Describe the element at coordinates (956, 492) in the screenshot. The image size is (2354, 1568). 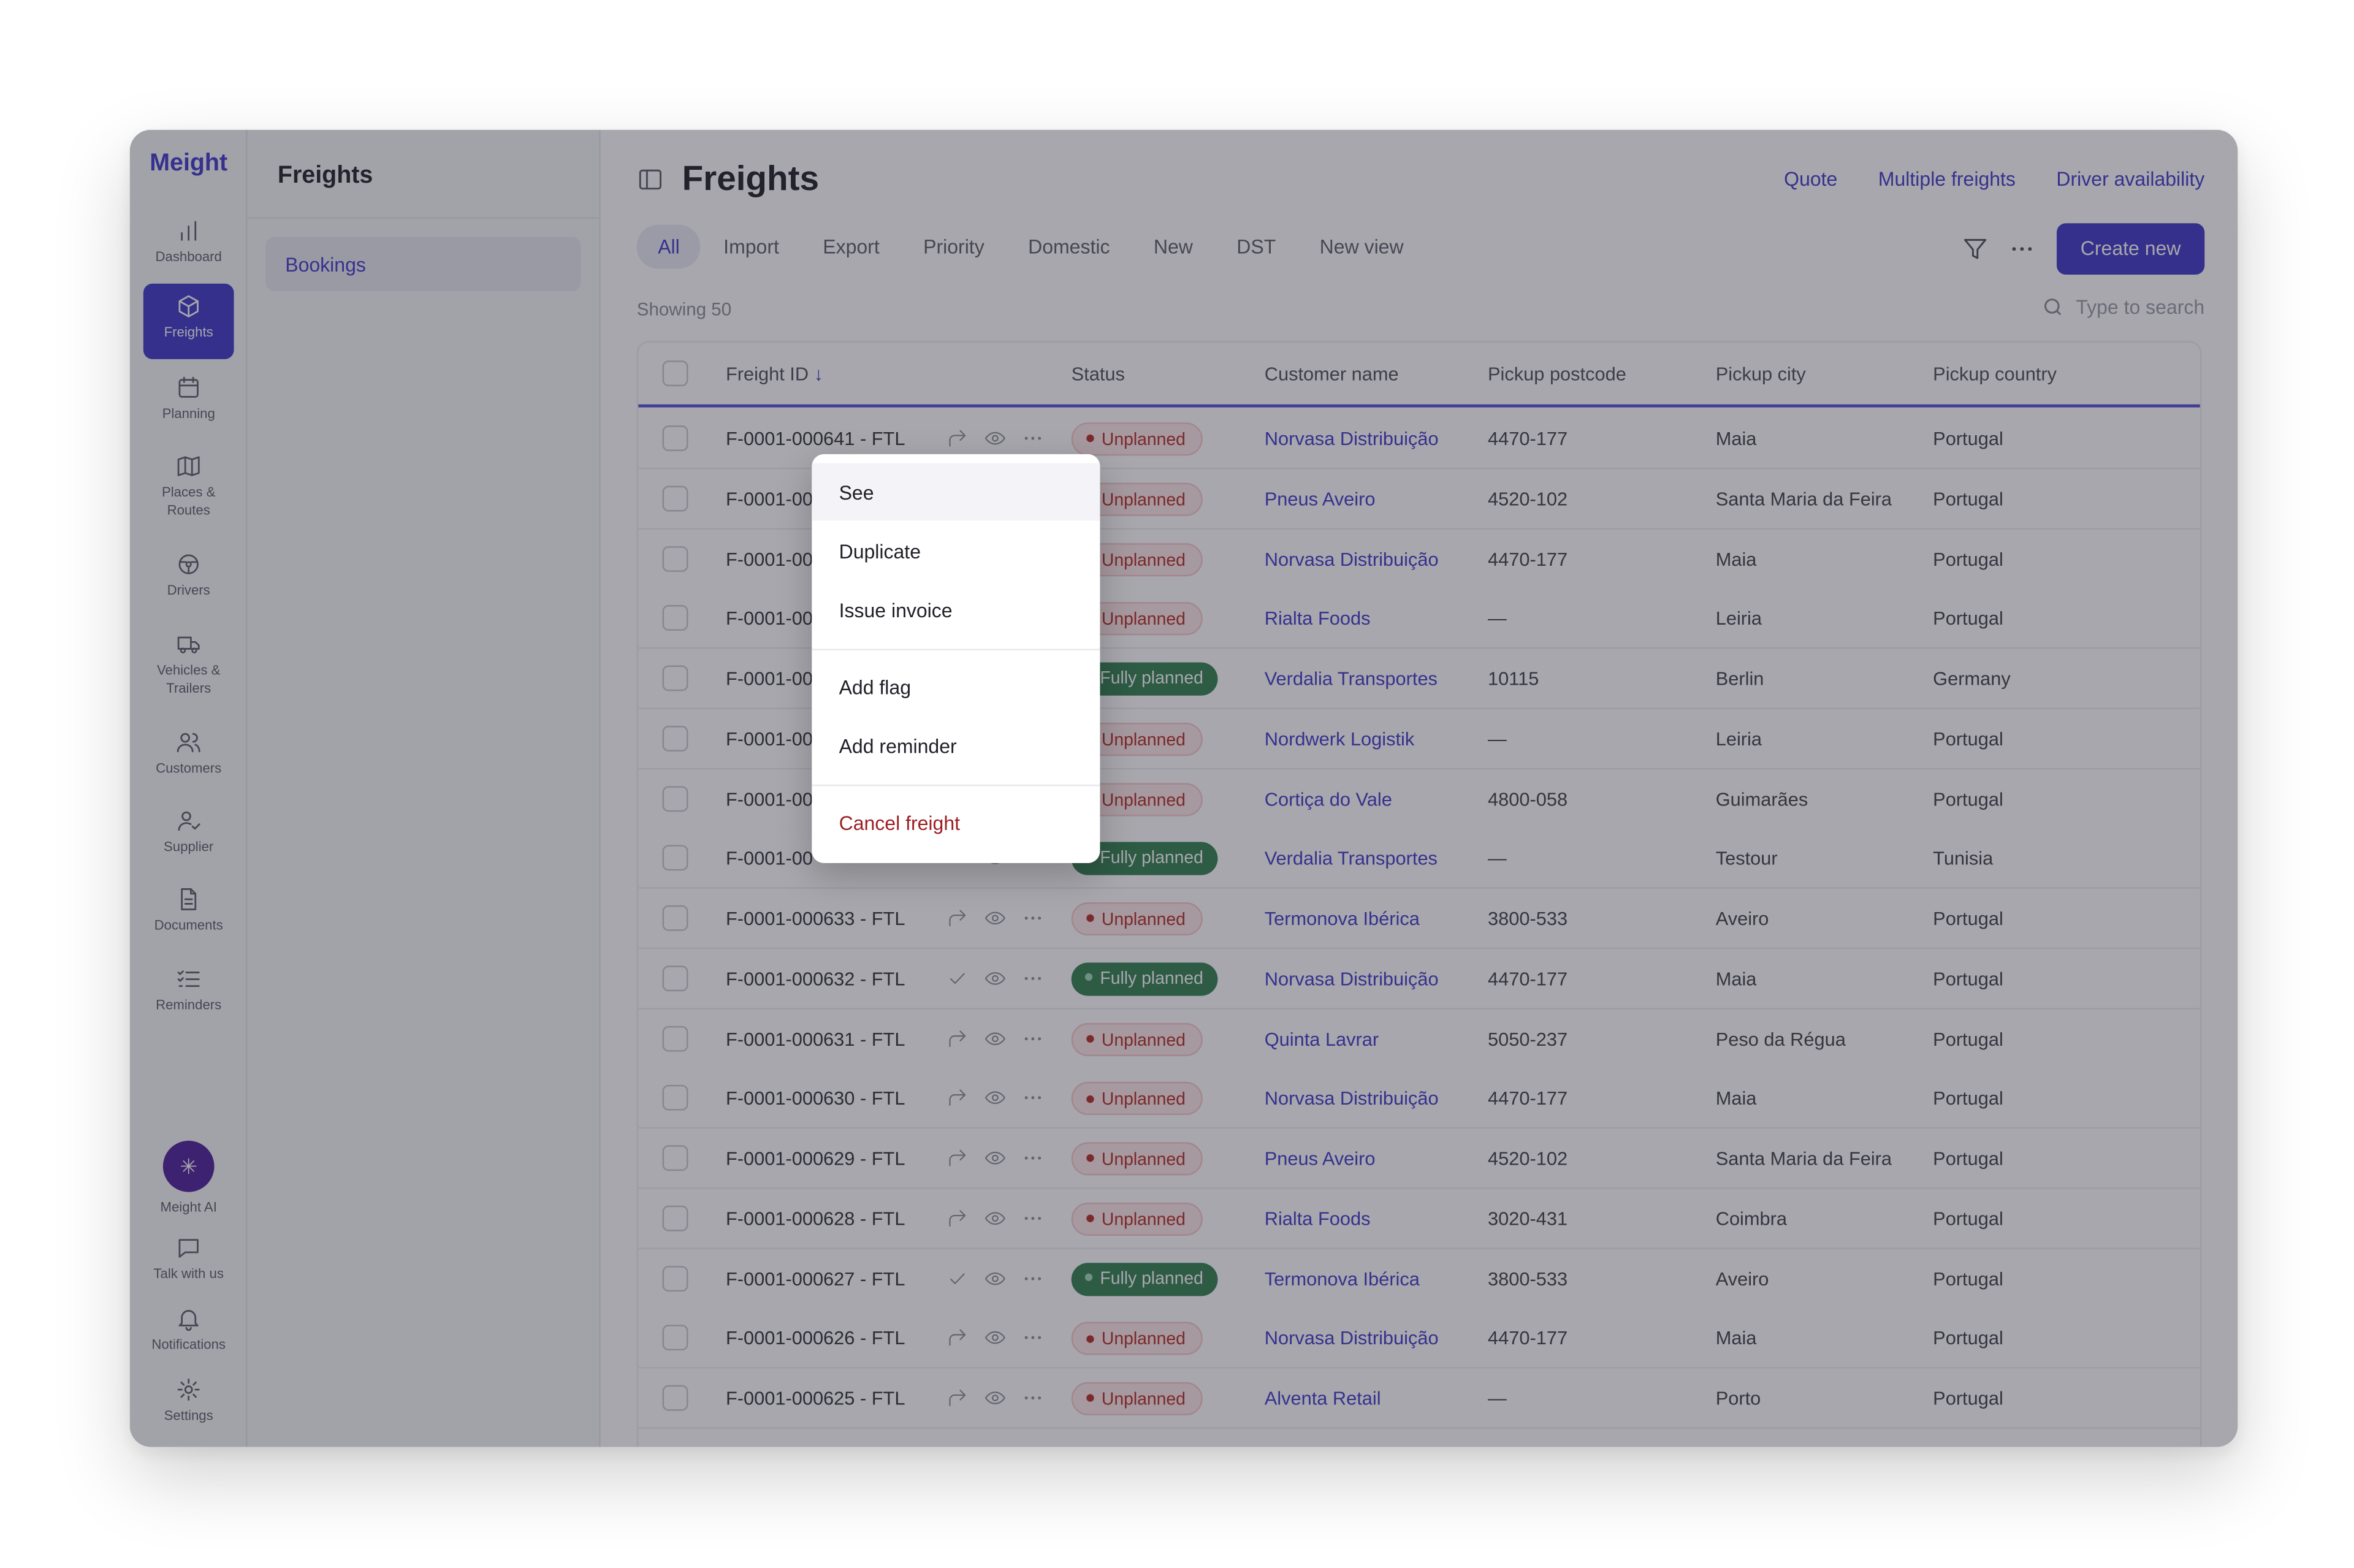
I see `menu-item-see: See` at that location.